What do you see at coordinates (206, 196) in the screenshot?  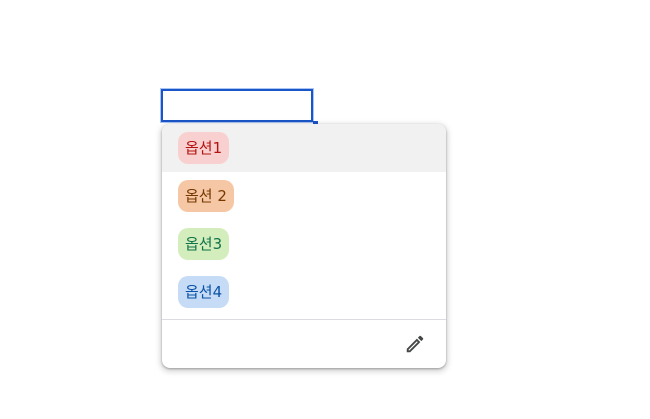 I see `option-chip: 옵션 2` at bounding box center [206, 196].